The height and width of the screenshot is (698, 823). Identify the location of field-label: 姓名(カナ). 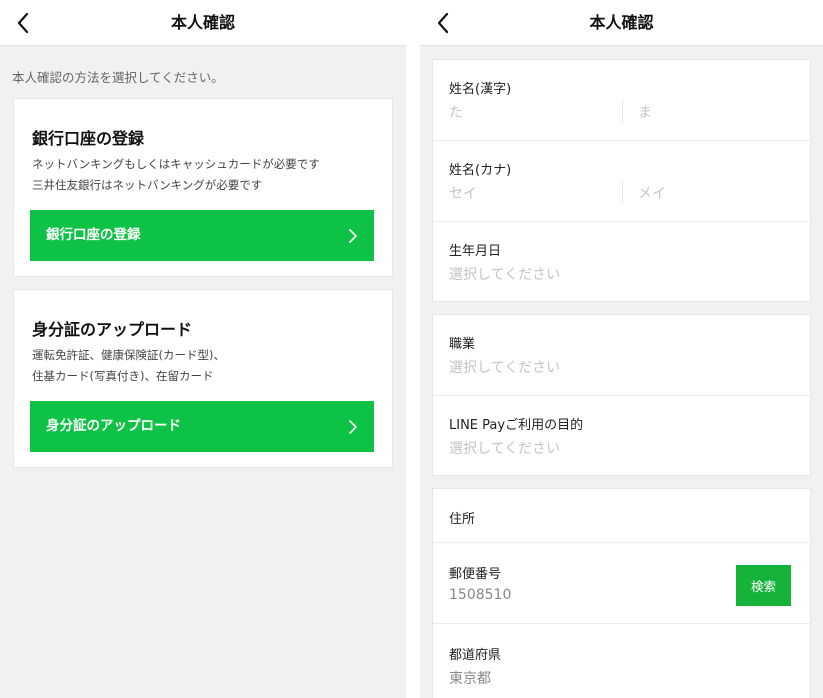
(480, 170).